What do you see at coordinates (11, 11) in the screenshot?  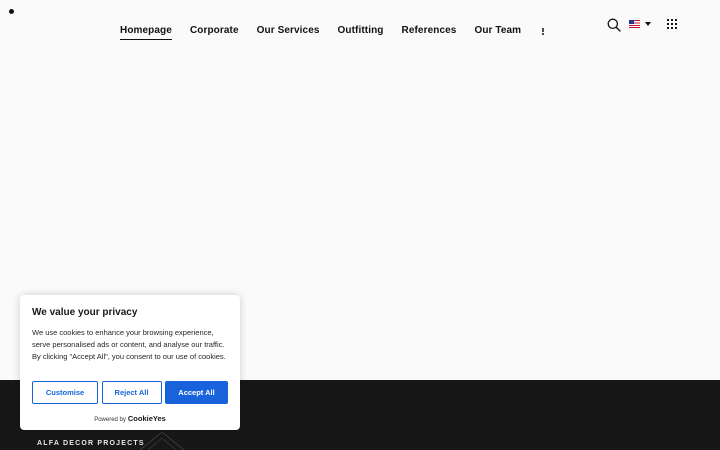 I see `site-logo` at bounding box center [11, 11].